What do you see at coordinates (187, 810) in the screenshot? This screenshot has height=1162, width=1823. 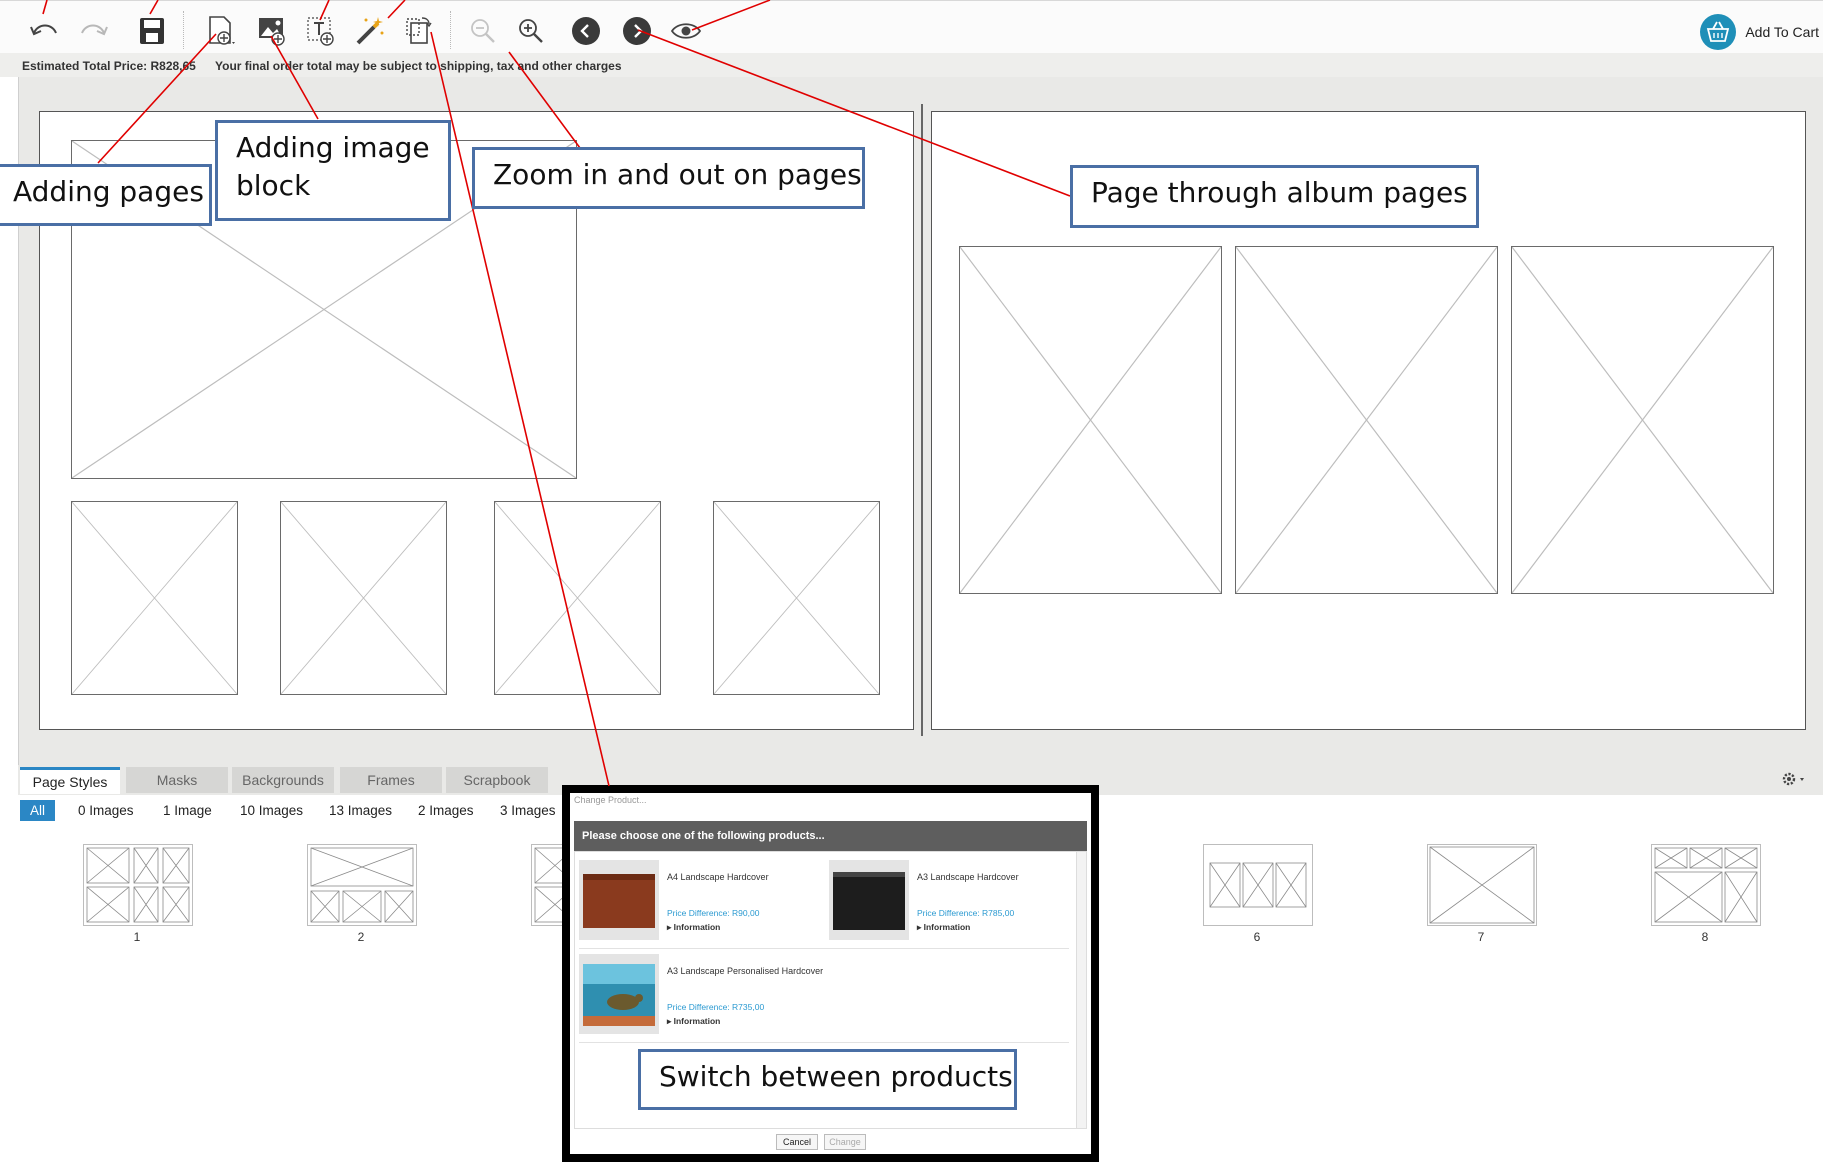 I see `filter-1-image: 1 Image` at bounding box center [187, 810].